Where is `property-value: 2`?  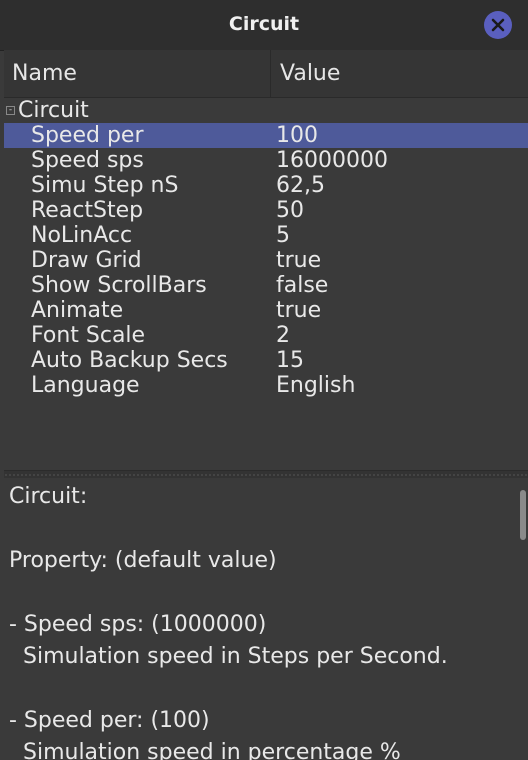 property-value: 2 is located at coordinates (283, 335).